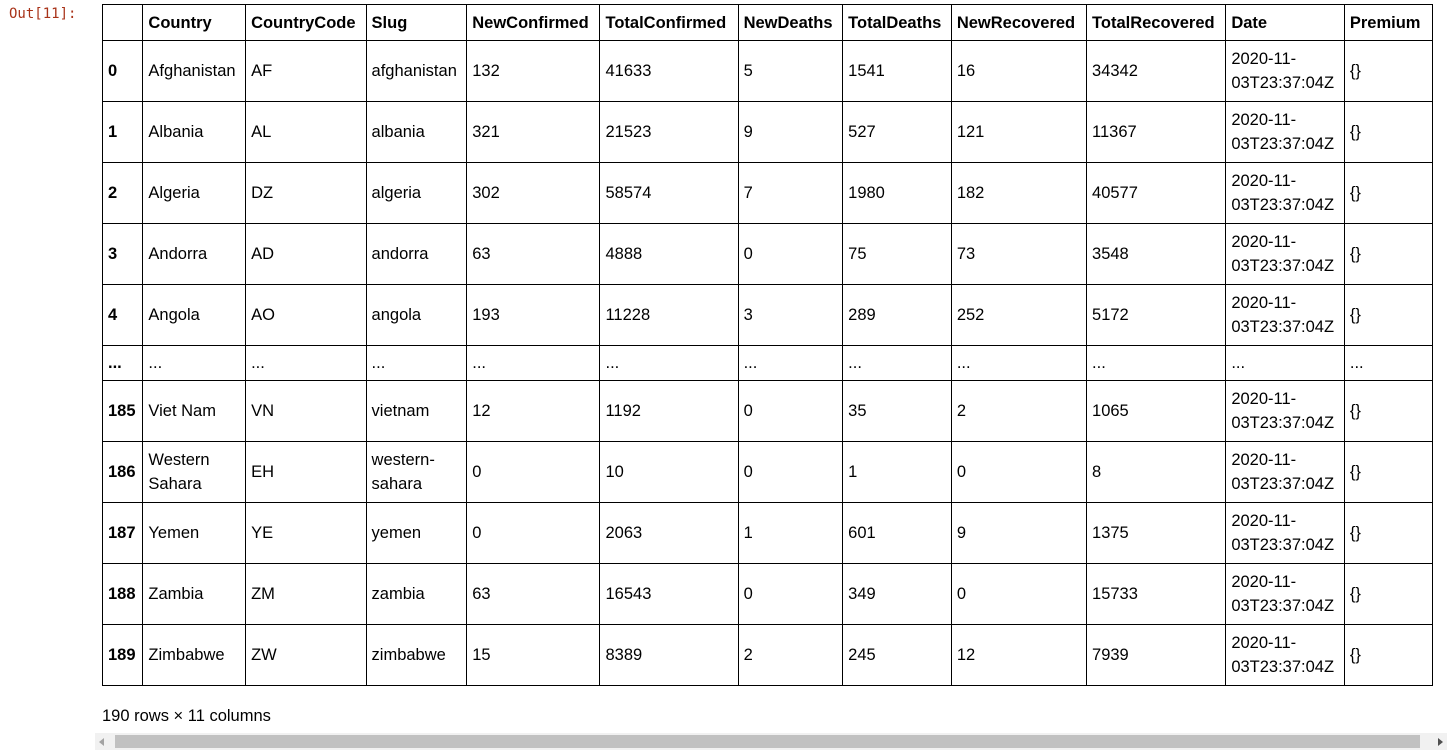 This screenshot has width=1452, height=750. Describe the element at coordinates (1156, 22) in the screenshot. I see `column-header-totalrecovered: TotalRecovered` at that location.